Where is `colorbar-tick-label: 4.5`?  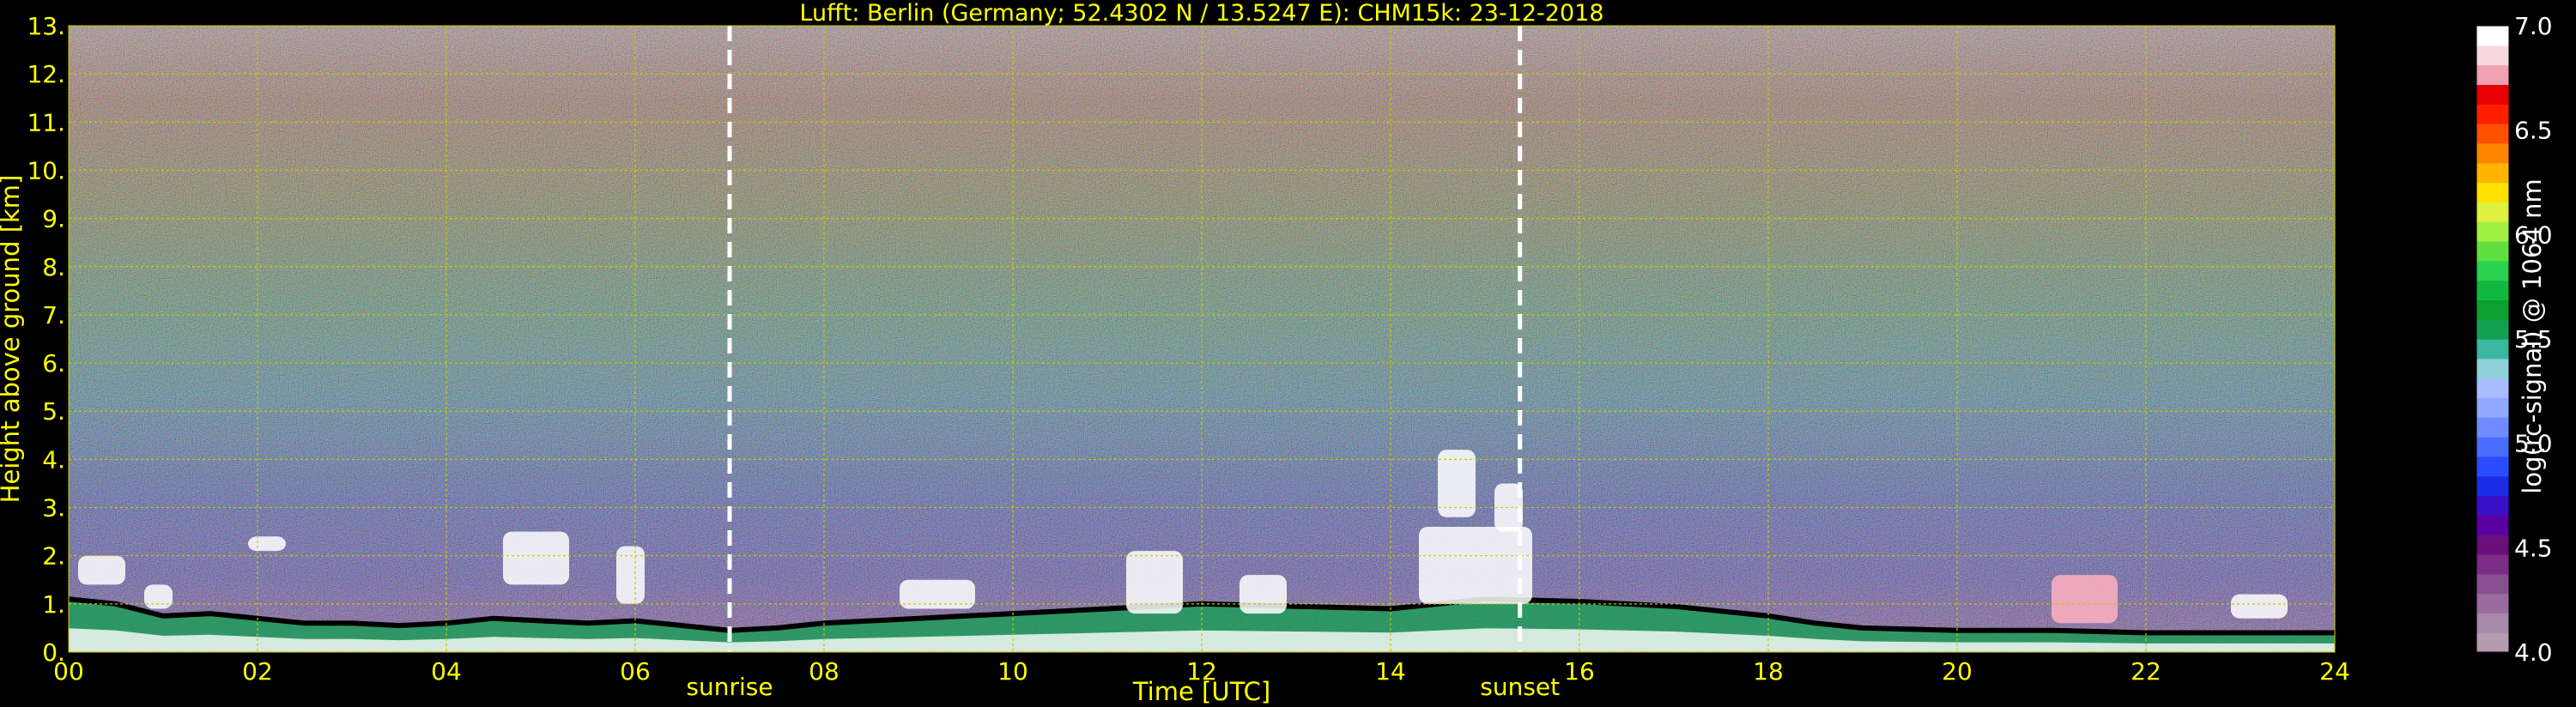
colorbar-tick-label: 4.5 is located at coordinates (2533, 548).